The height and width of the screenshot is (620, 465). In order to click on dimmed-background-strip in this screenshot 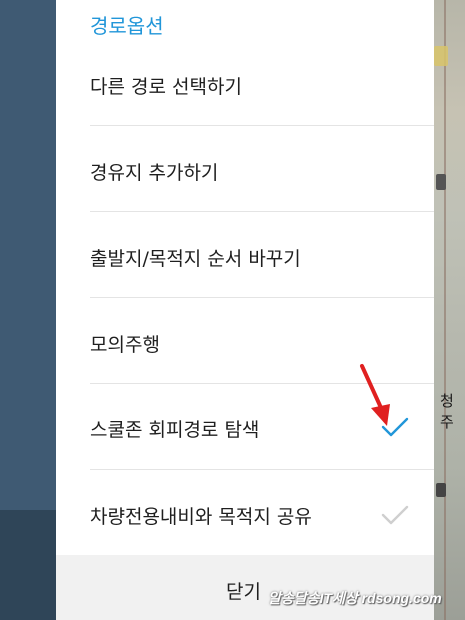, I will do `click(28, 565)`.